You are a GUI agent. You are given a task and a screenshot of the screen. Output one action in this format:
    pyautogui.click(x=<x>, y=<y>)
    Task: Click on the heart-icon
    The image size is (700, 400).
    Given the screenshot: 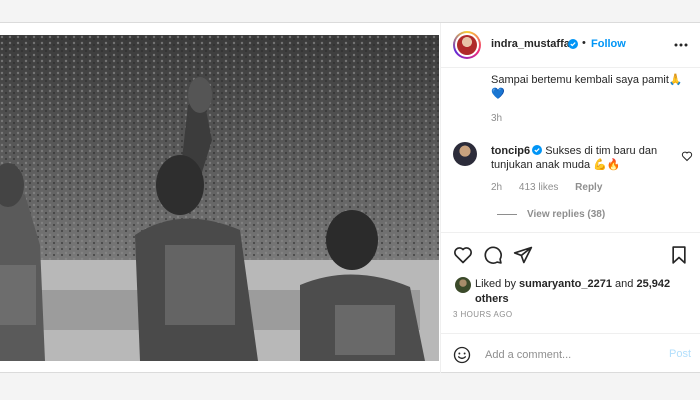 What is the action you would take?
    pyautogui.click(x=463, y=255)
    